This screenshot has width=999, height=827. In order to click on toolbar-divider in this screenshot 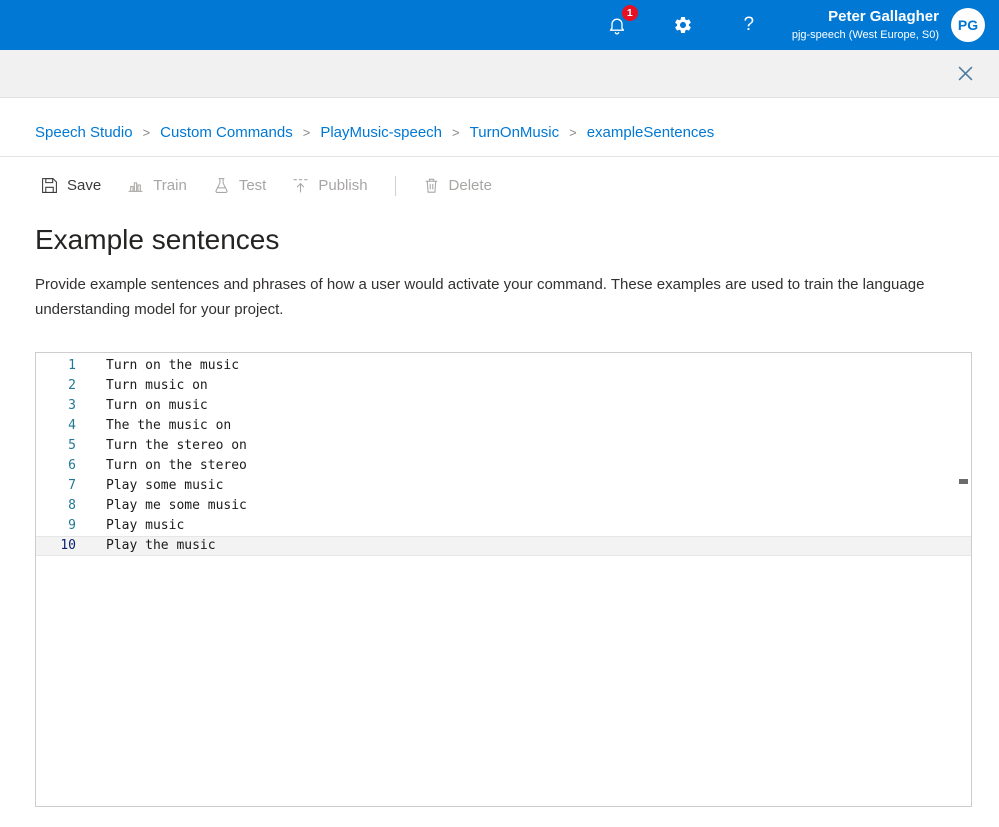, I will do `click(395, 185)`.